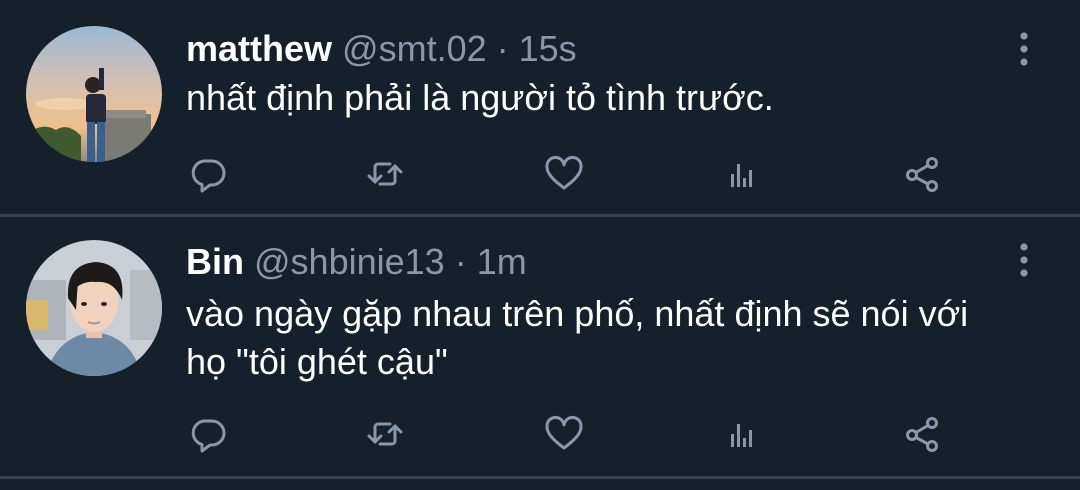  Describe the element at coordinates (349, 261) in the screenshot. I see `handle: @shbinie13` at that location.